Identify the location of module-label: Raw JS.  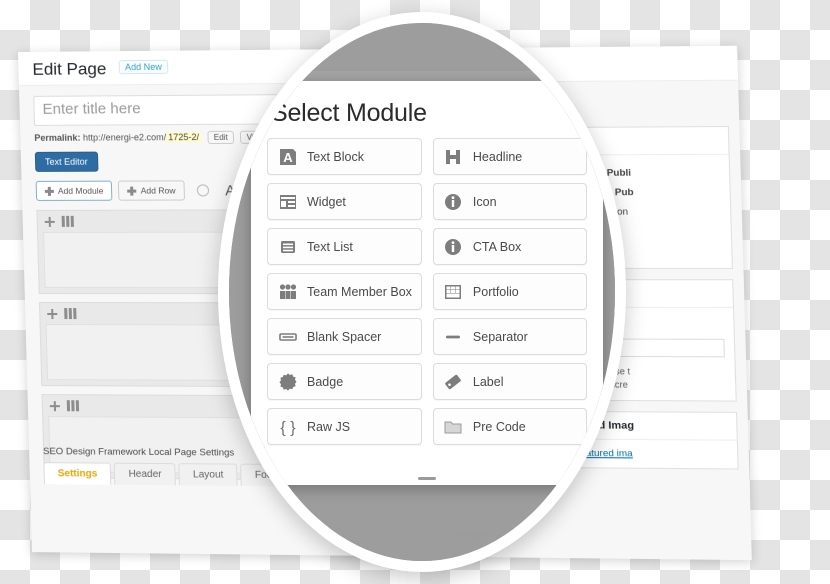
(329, 426).